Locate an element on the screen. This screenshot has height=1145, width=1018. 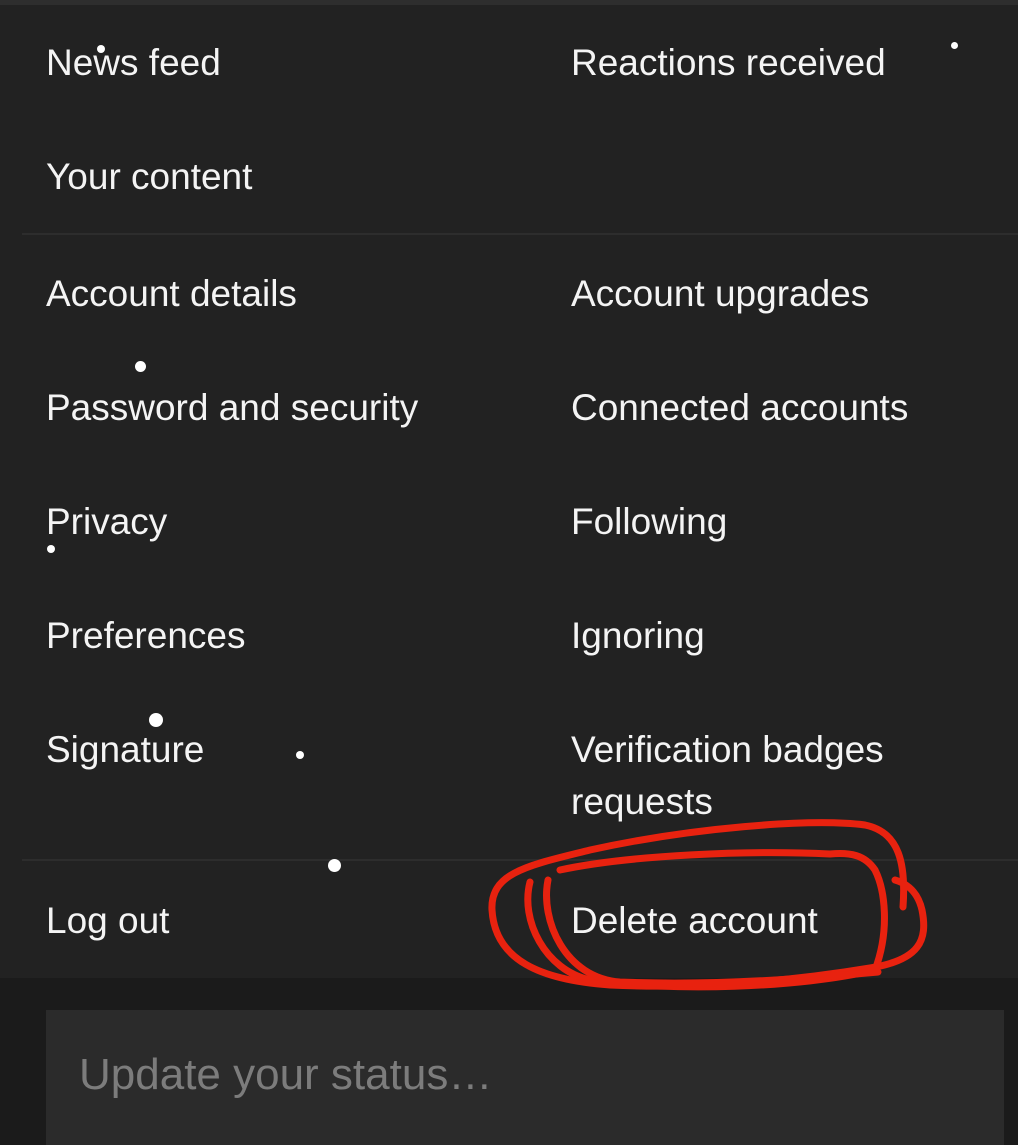
menu-item-password-and-security: Password and security is located at coordinates (232, 408).